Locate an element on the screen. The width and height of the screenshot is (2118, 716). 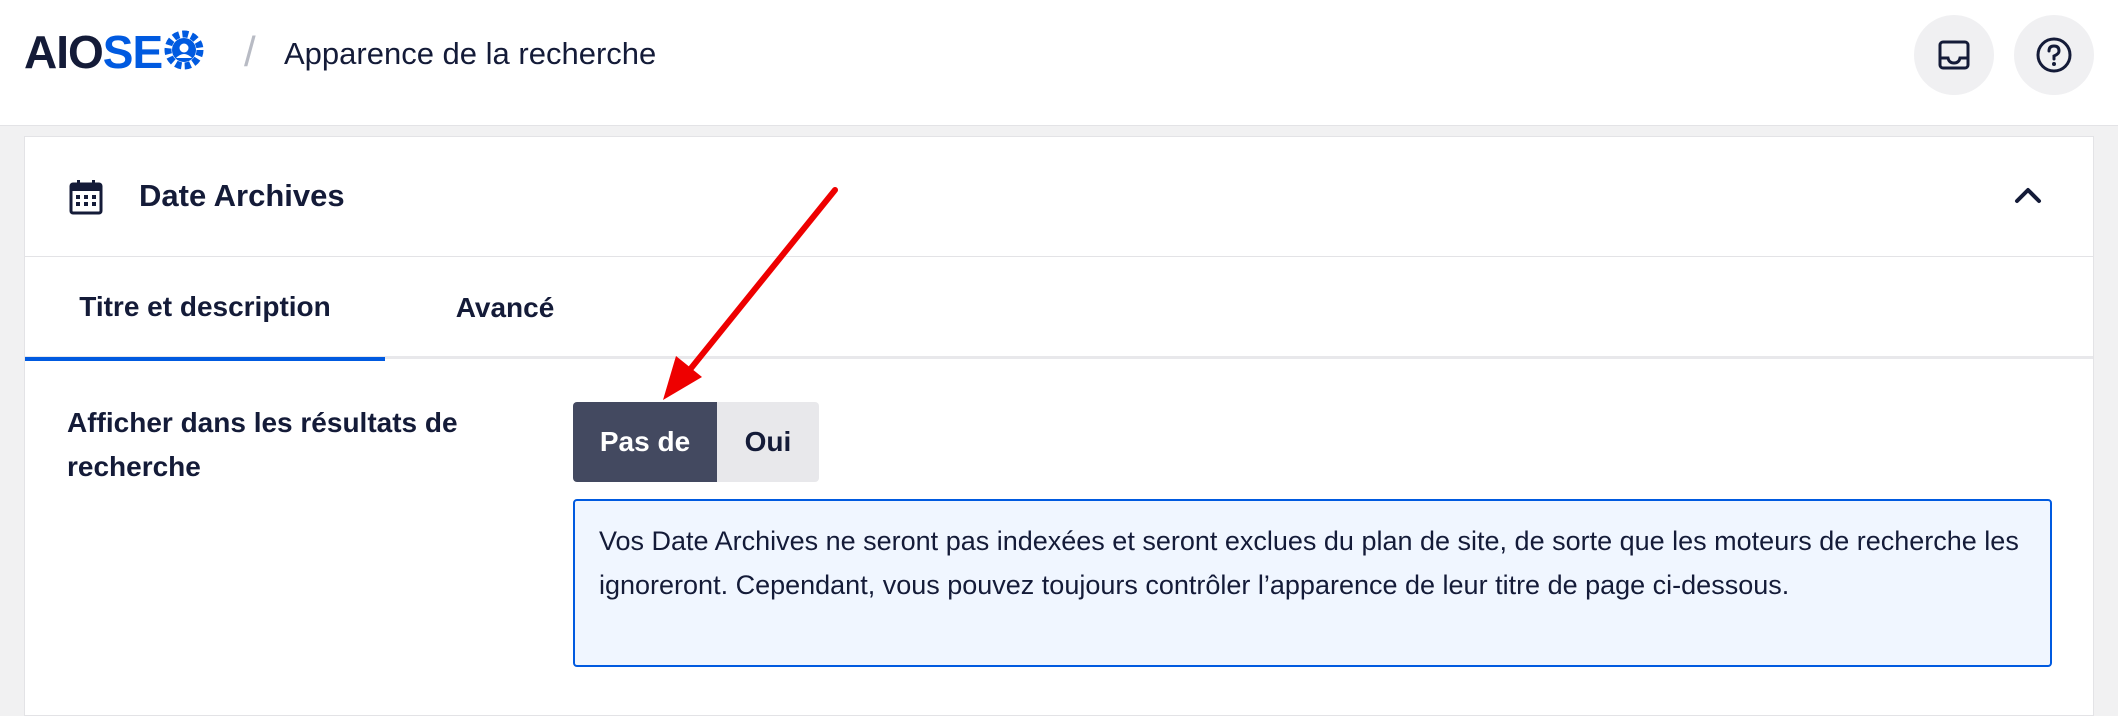
help-button is located at coordinates (2054, 55).